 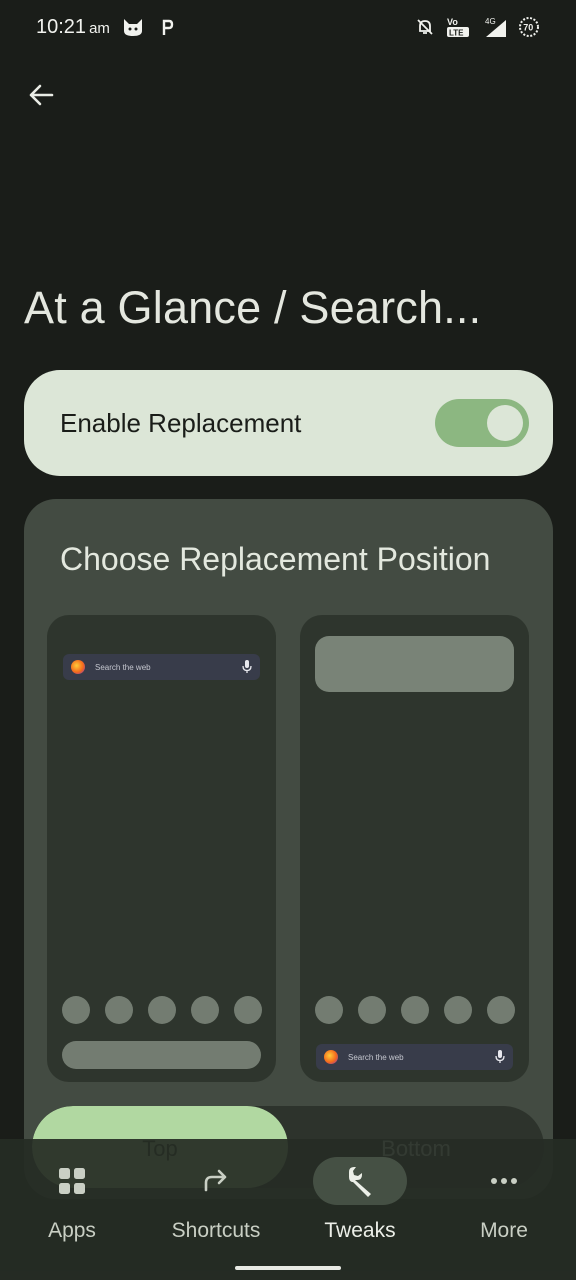 I want to click on preview-top: Search the web, so click(x=161, y=848).